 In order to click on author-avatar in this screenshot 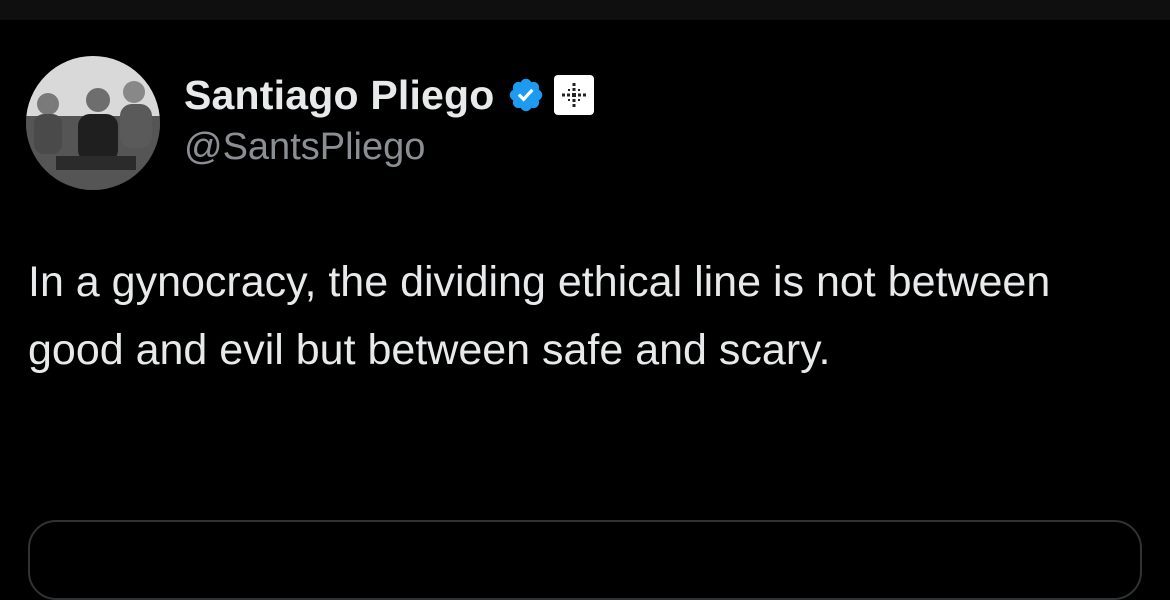, I will do `click(93, 123)`.